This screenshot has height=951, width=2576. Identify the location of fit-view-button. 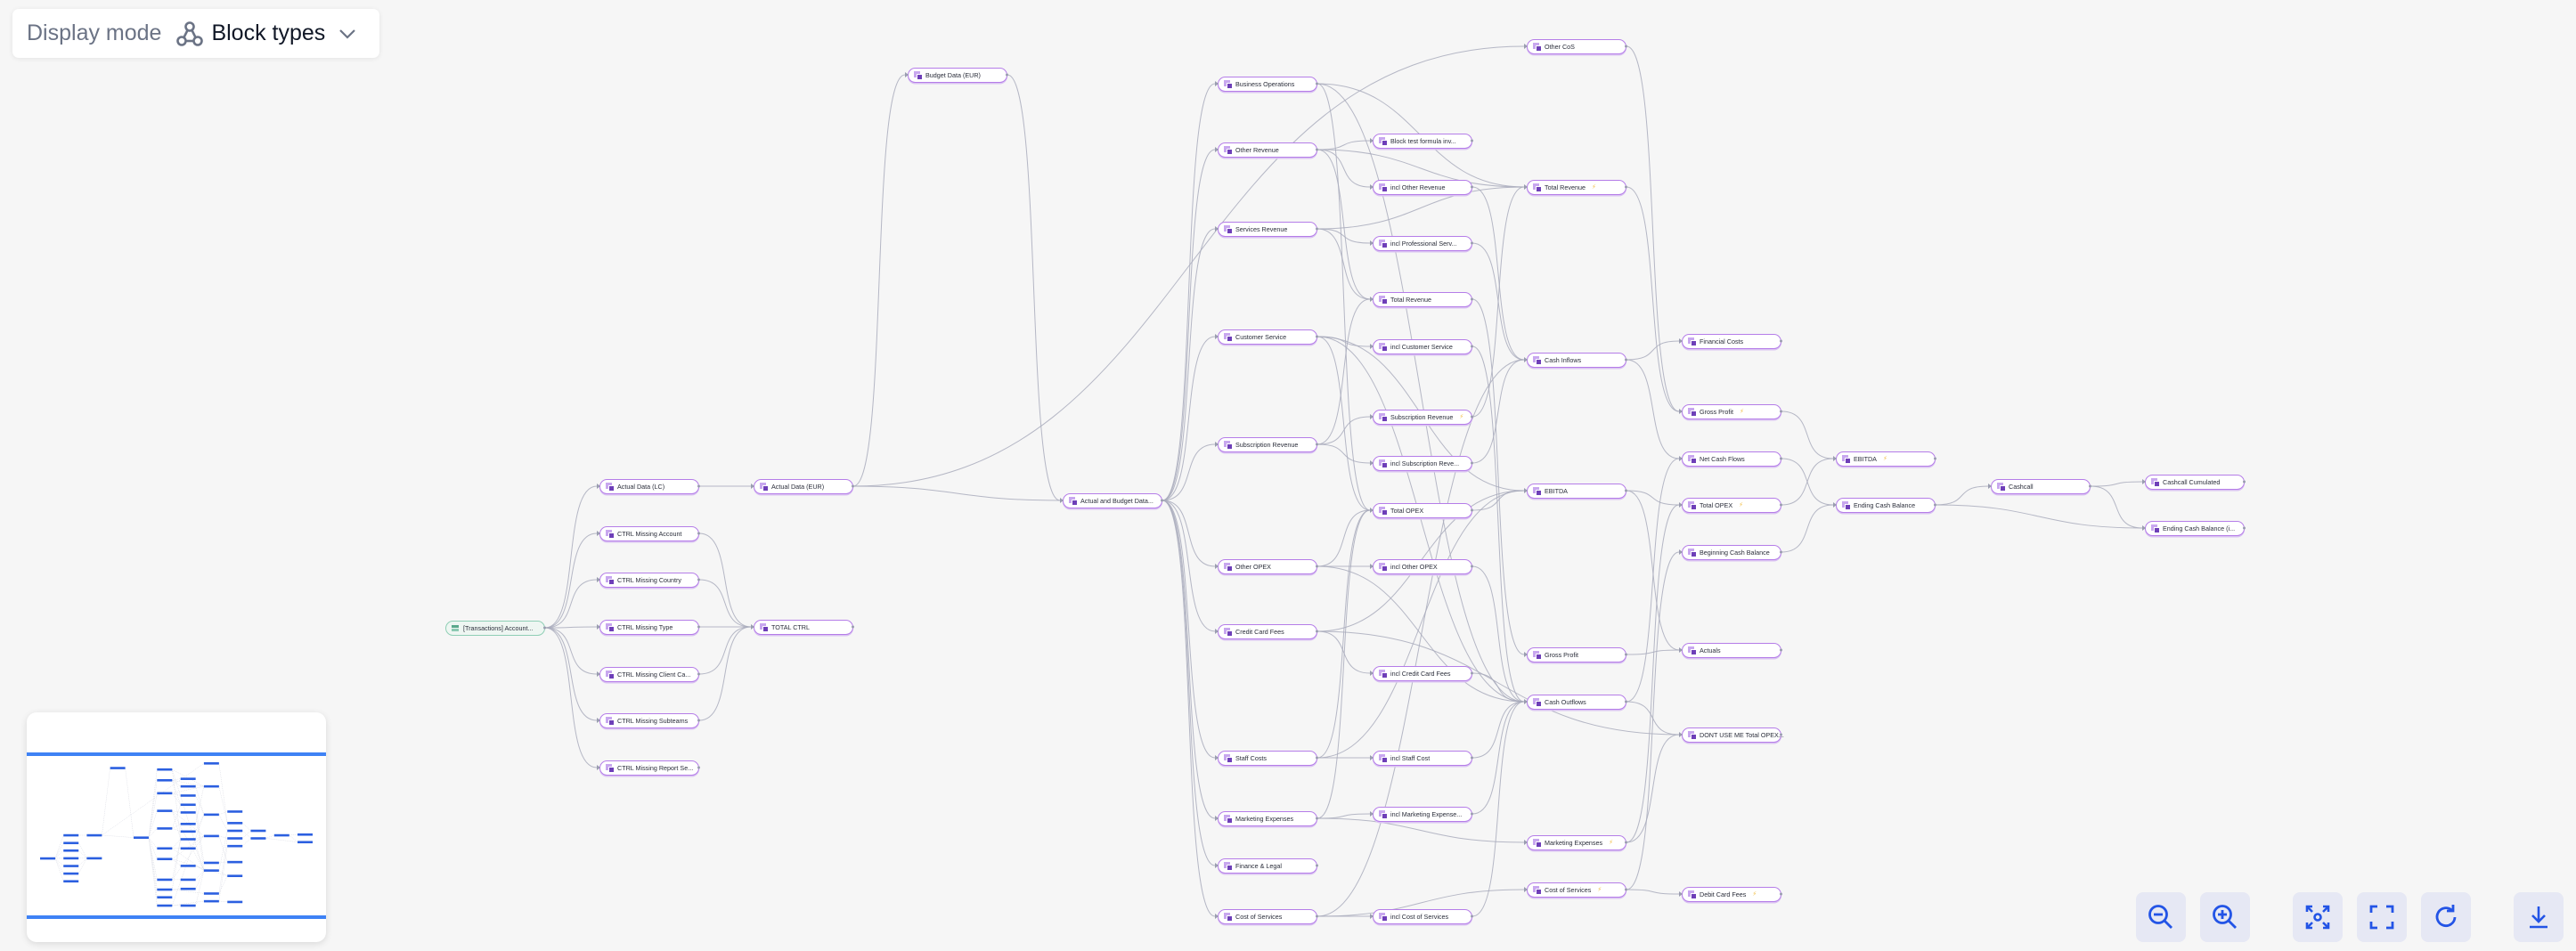
(2382, 917).